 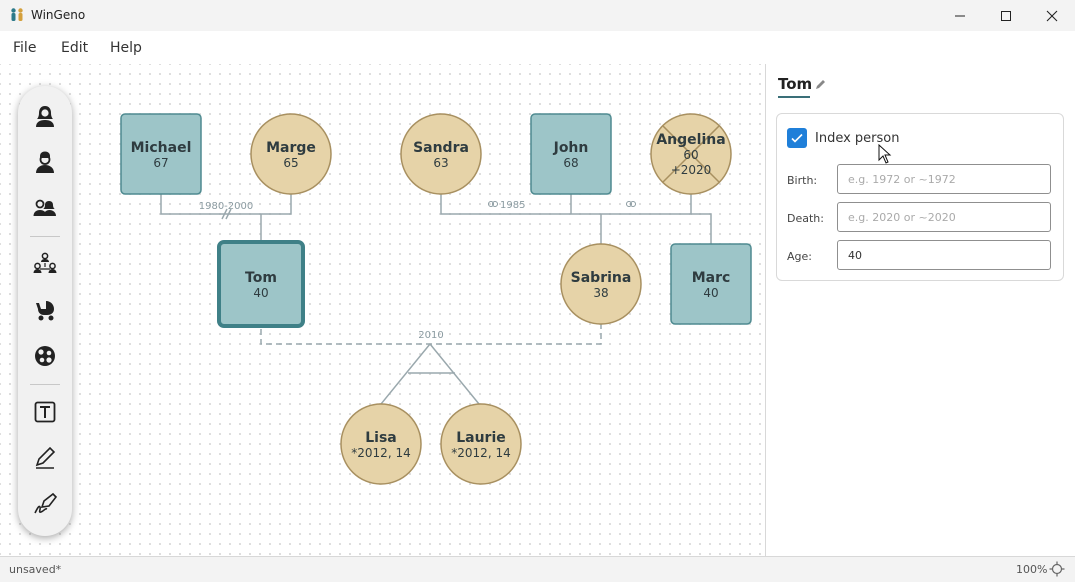 I want to click on death-label: Death:, so click(x=805, y=218).